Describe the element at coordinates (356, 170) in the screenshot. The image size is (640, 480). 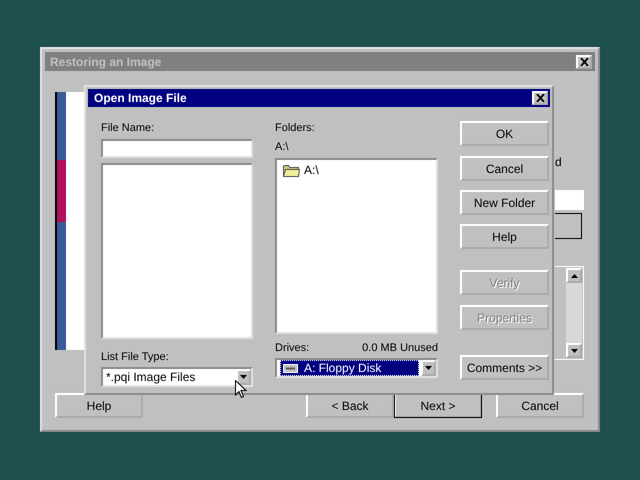
I see `folder-item: A:\` at that location.